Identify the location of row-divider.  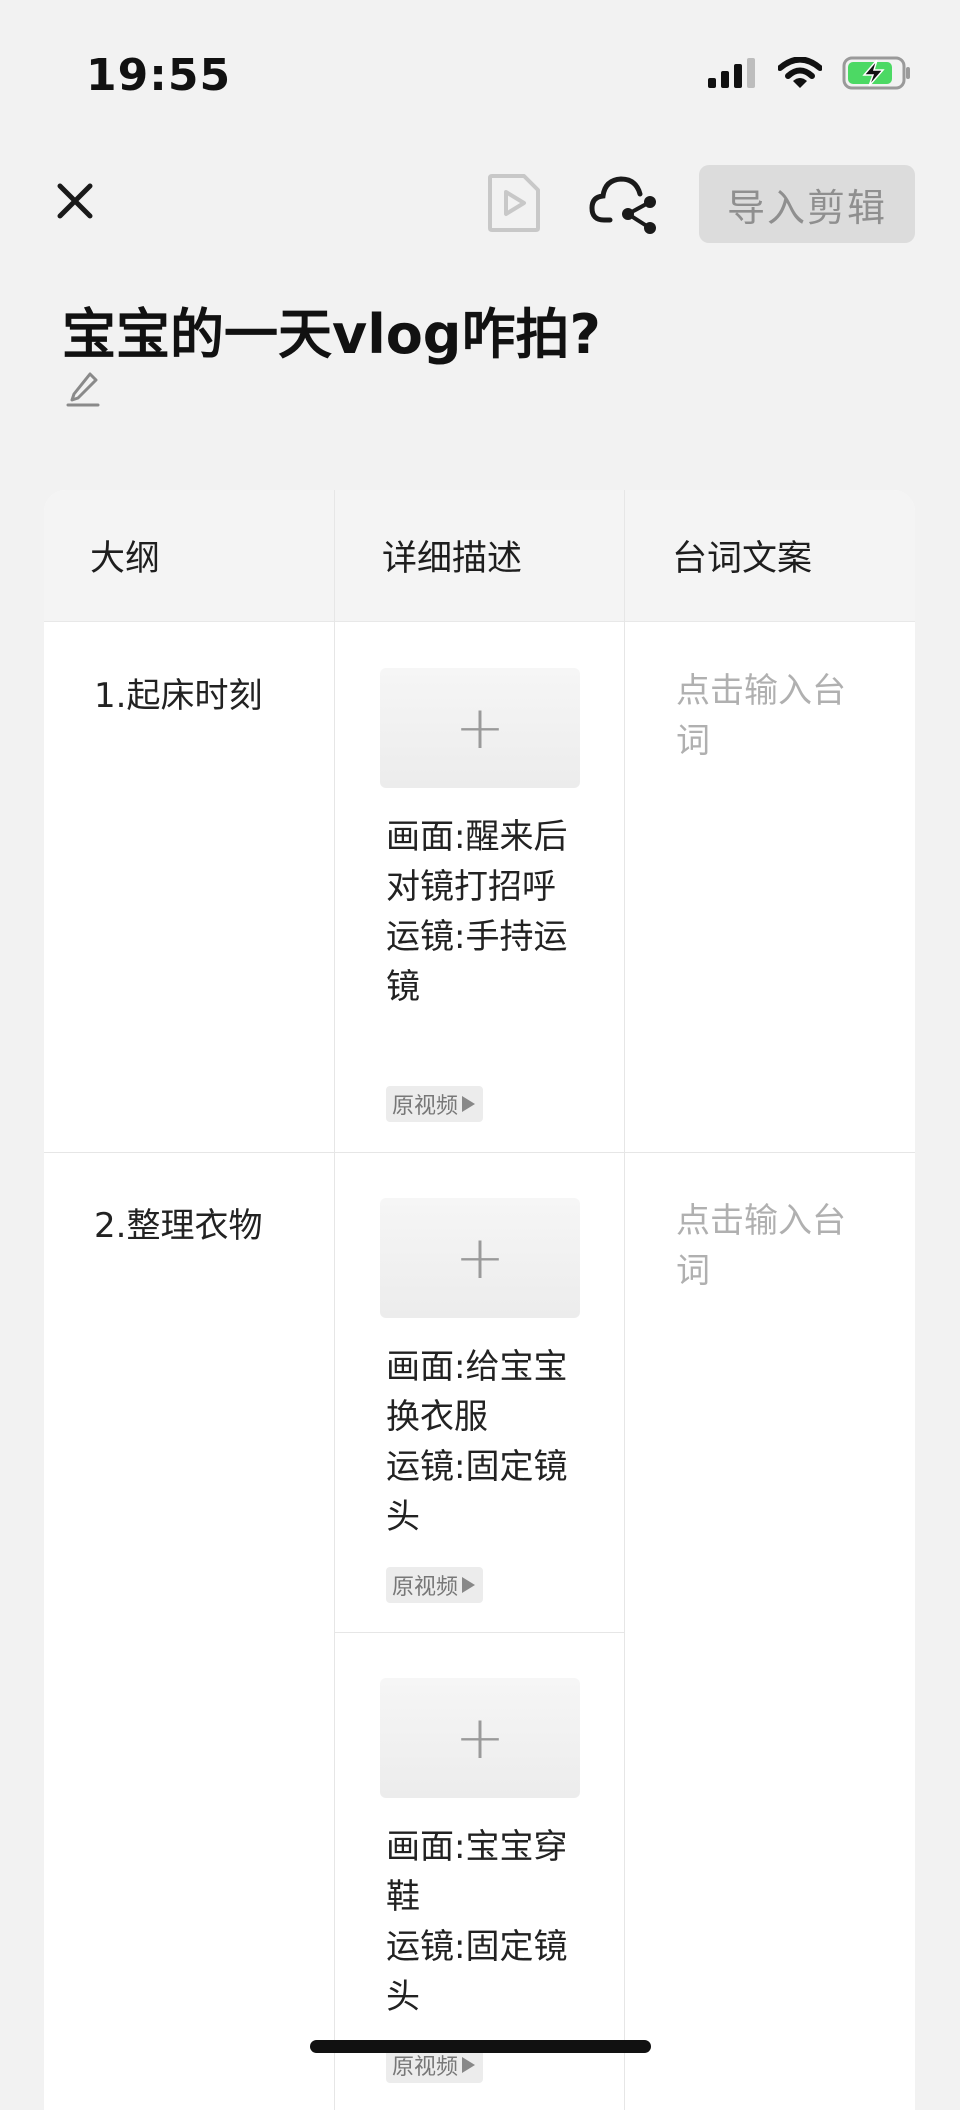
(479, 1152).